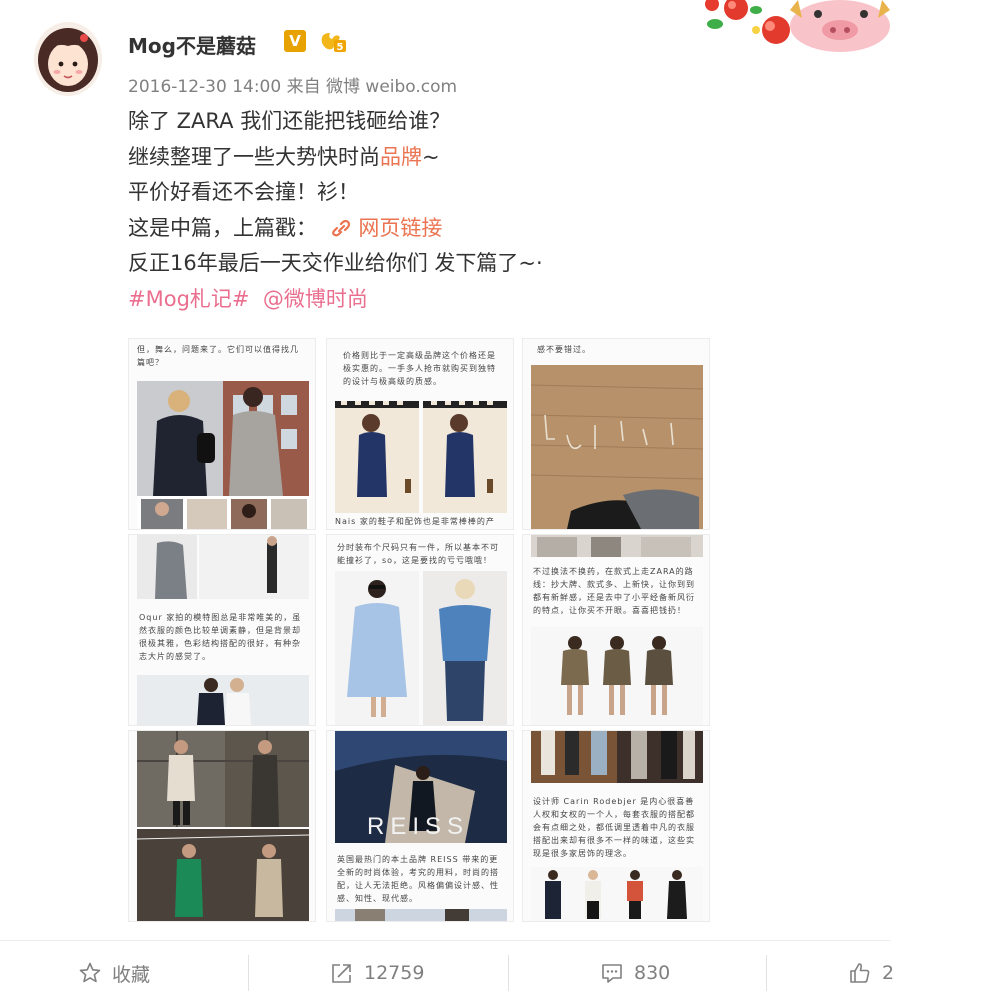 The image size is (1000, 1000). I want to click on comment-icon, so click(612, 973).